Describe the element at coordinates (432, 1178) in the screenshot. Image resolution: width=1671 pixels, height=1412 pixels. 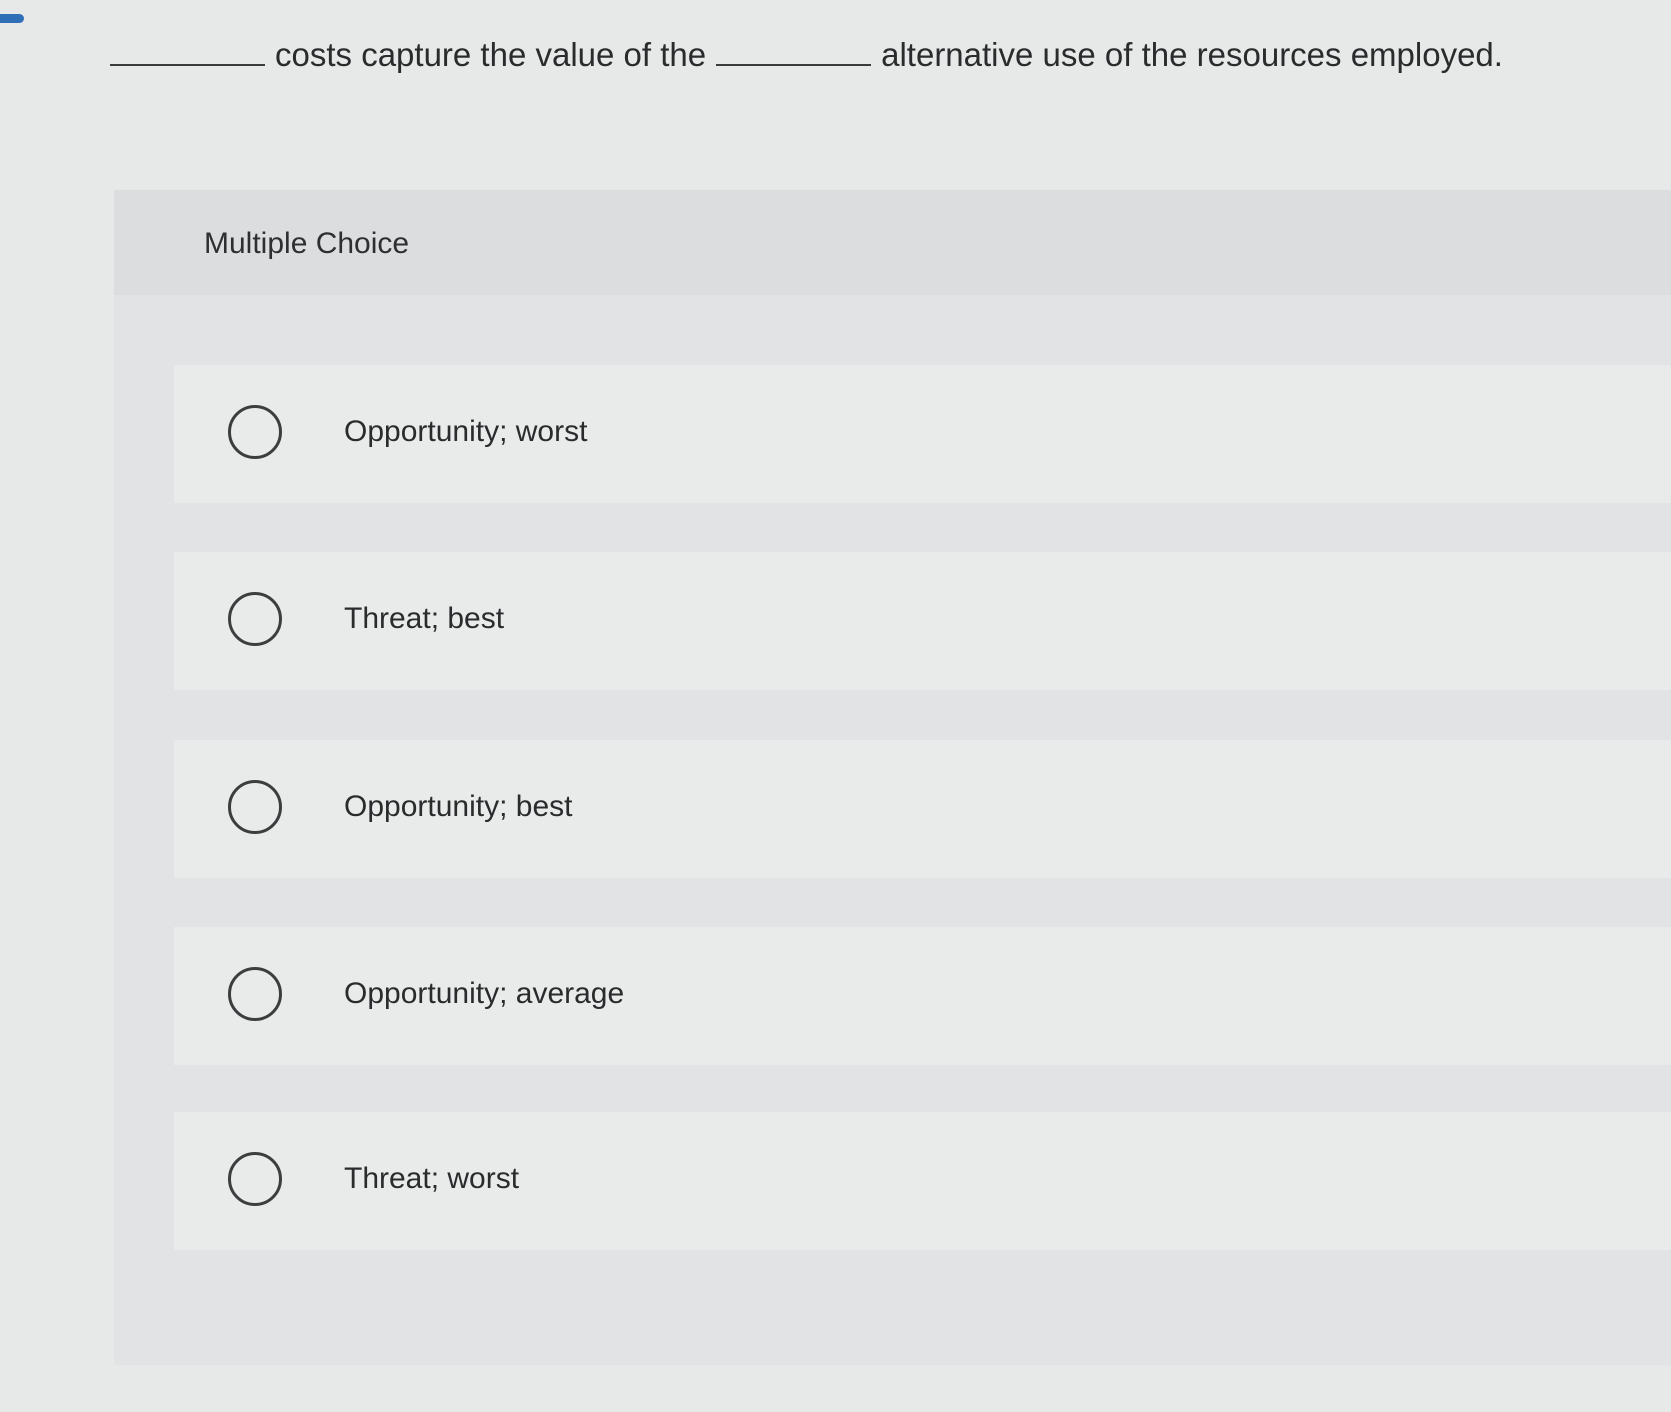
I see `choice-option-label: Threat; worst` at that location.